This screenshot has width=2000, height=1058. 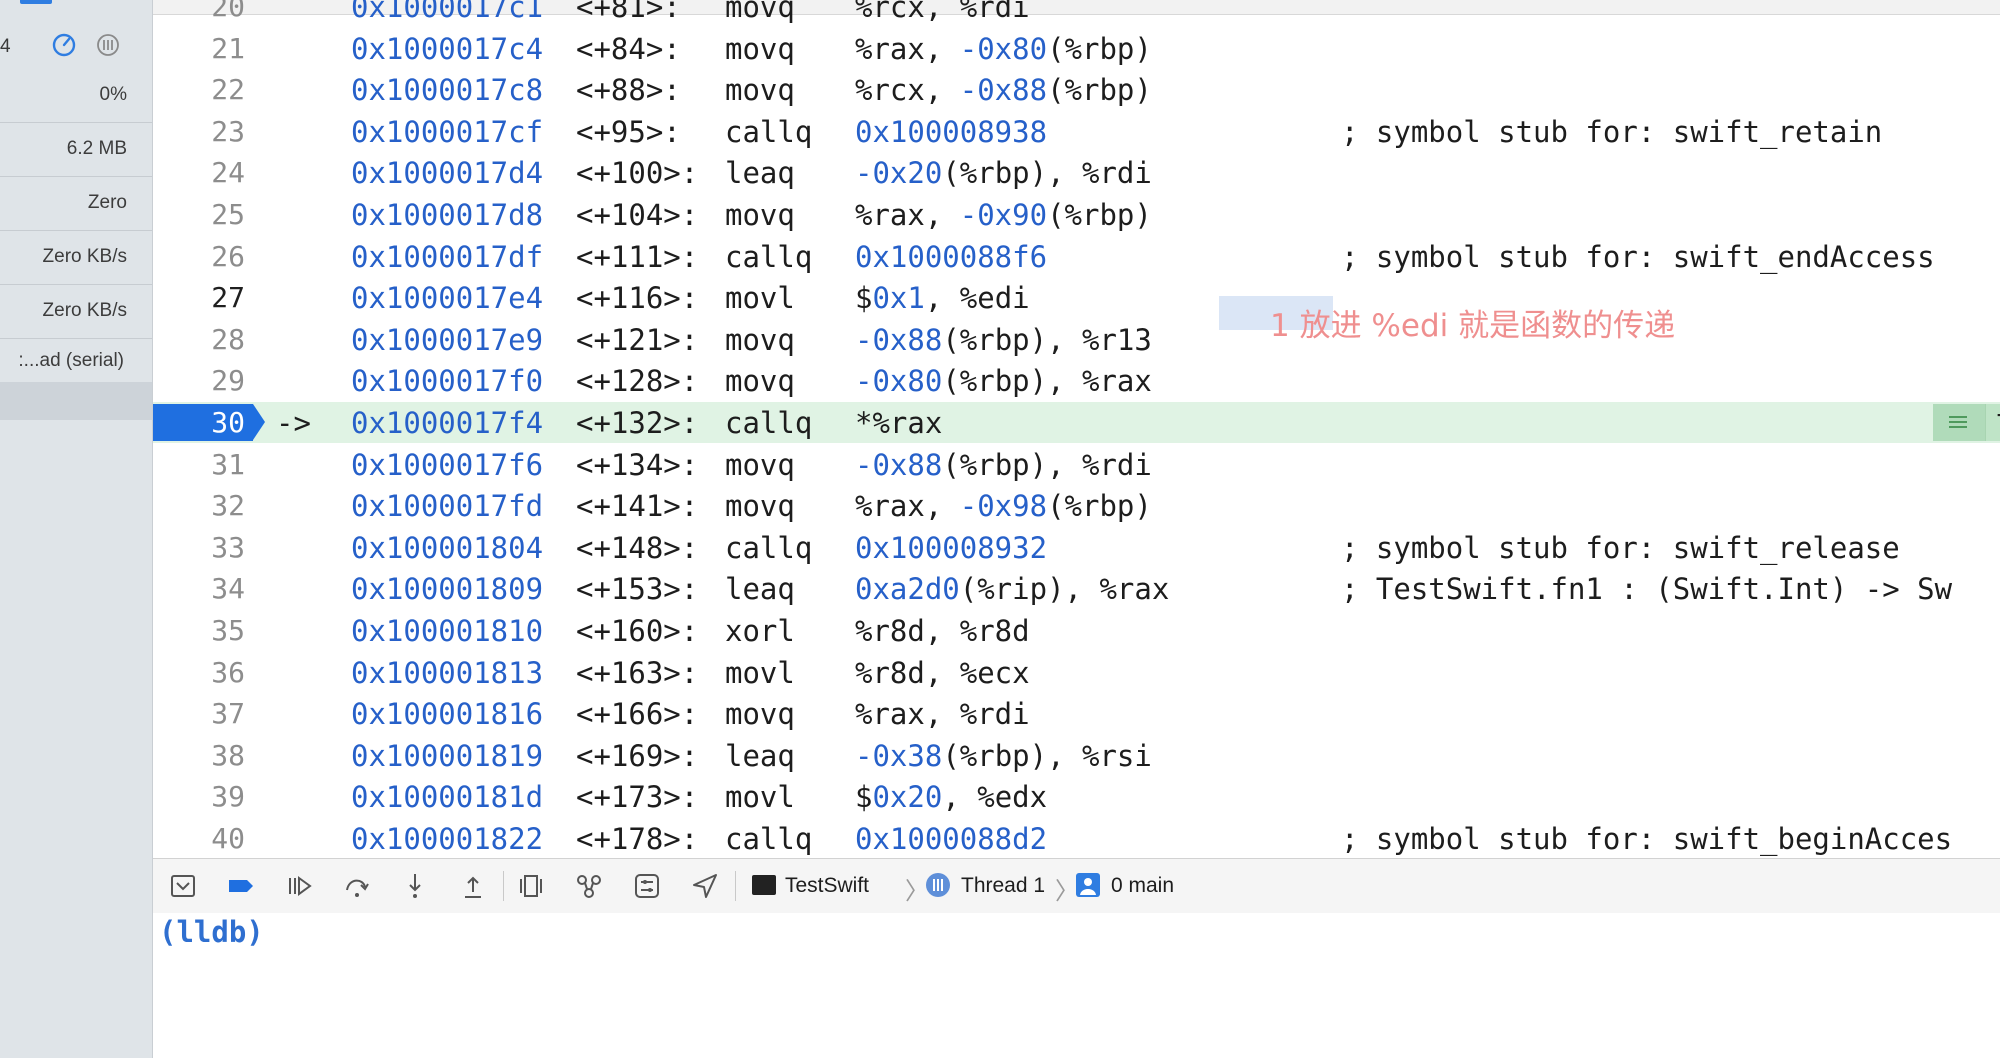 What do you see at coordinates (637, 464) in the screenshot?
I see `instruction-offset: <+134>:` at bounding box center [637, 464].